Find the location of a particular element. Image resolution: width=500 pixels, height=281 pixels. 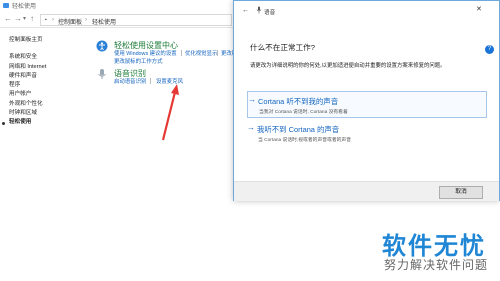

option-title: 我听不到 Cortana 的声音 is located at coordinates (298, 129).